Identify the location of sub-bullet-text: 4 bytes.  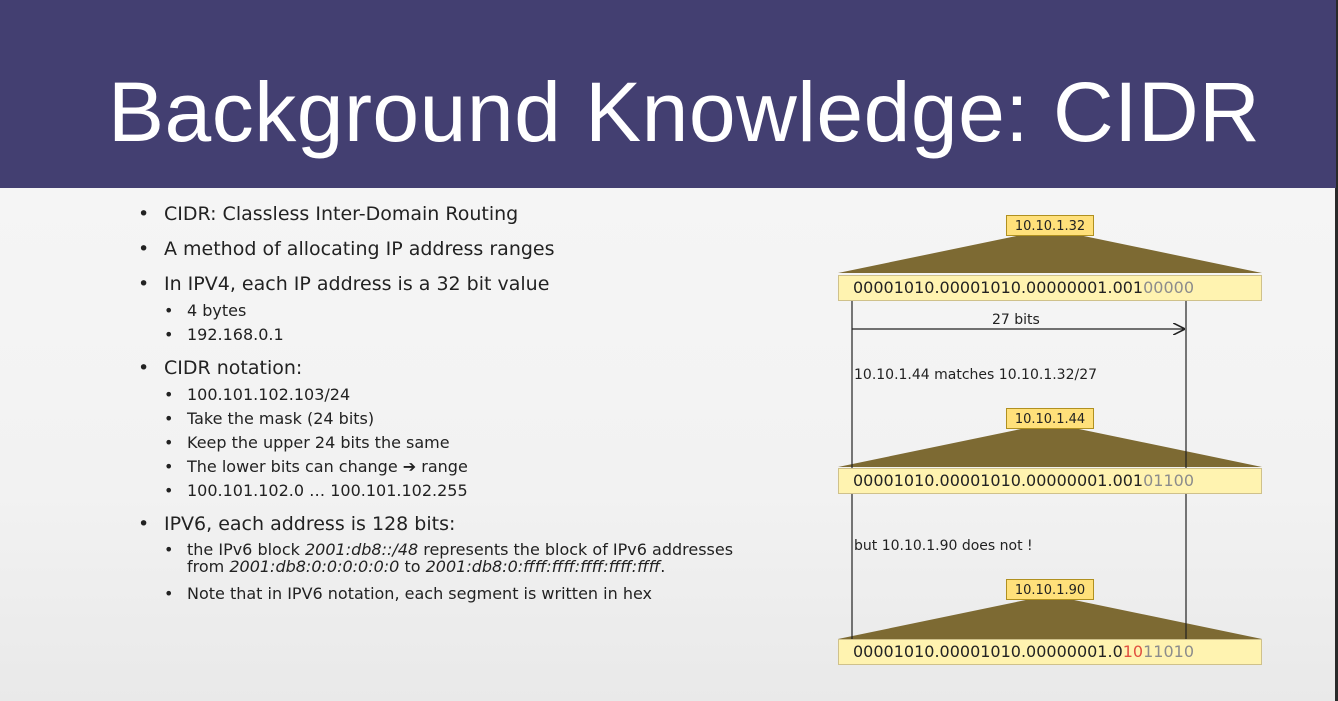
(217, 310).